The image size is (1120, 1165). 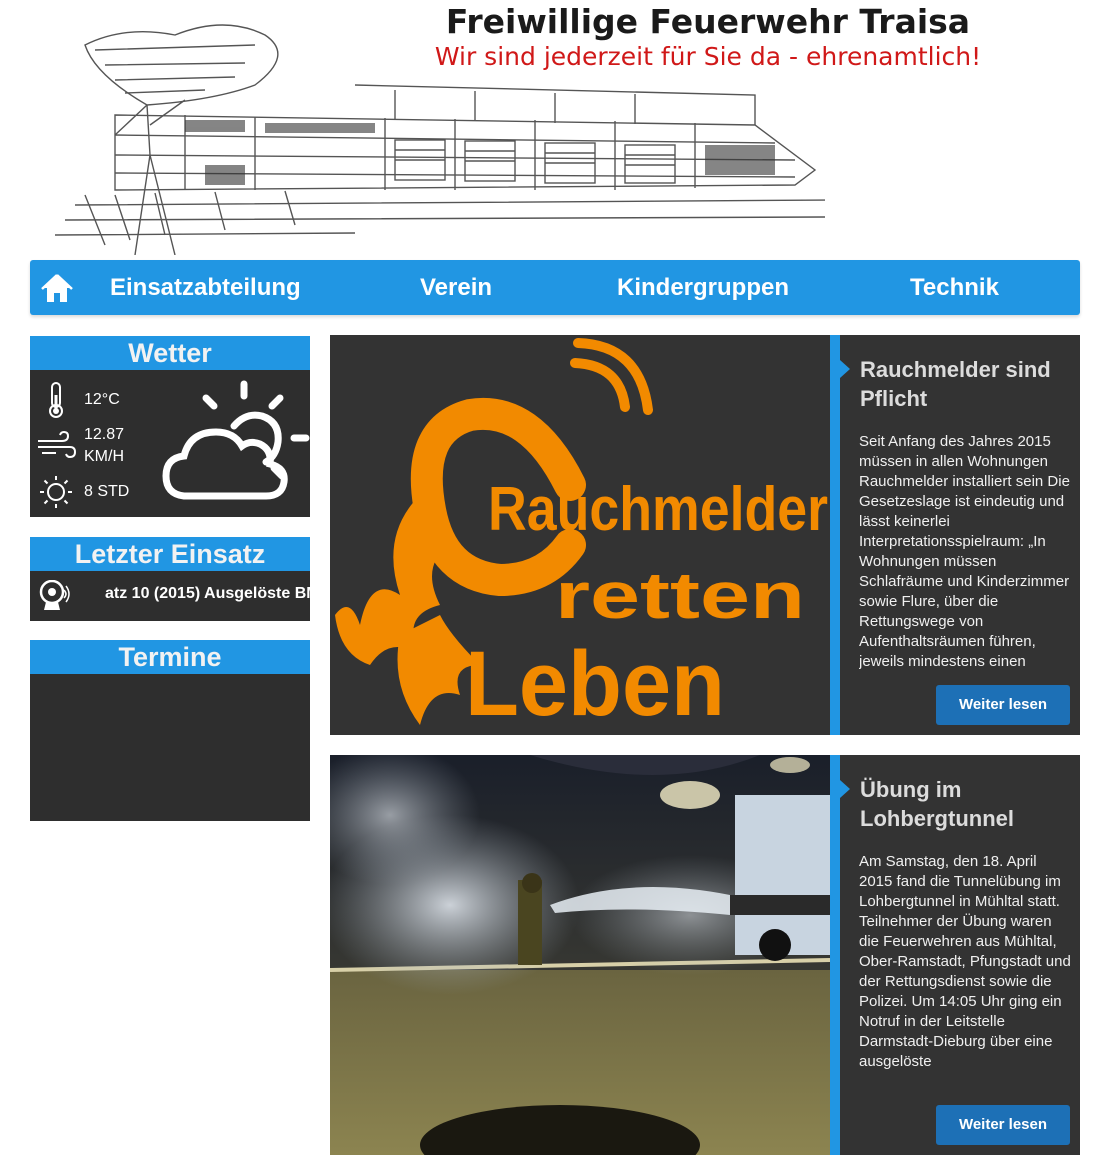 I want to click on logo-word-rauchmelder: Rauchmelder, so click(x=658, y=509).